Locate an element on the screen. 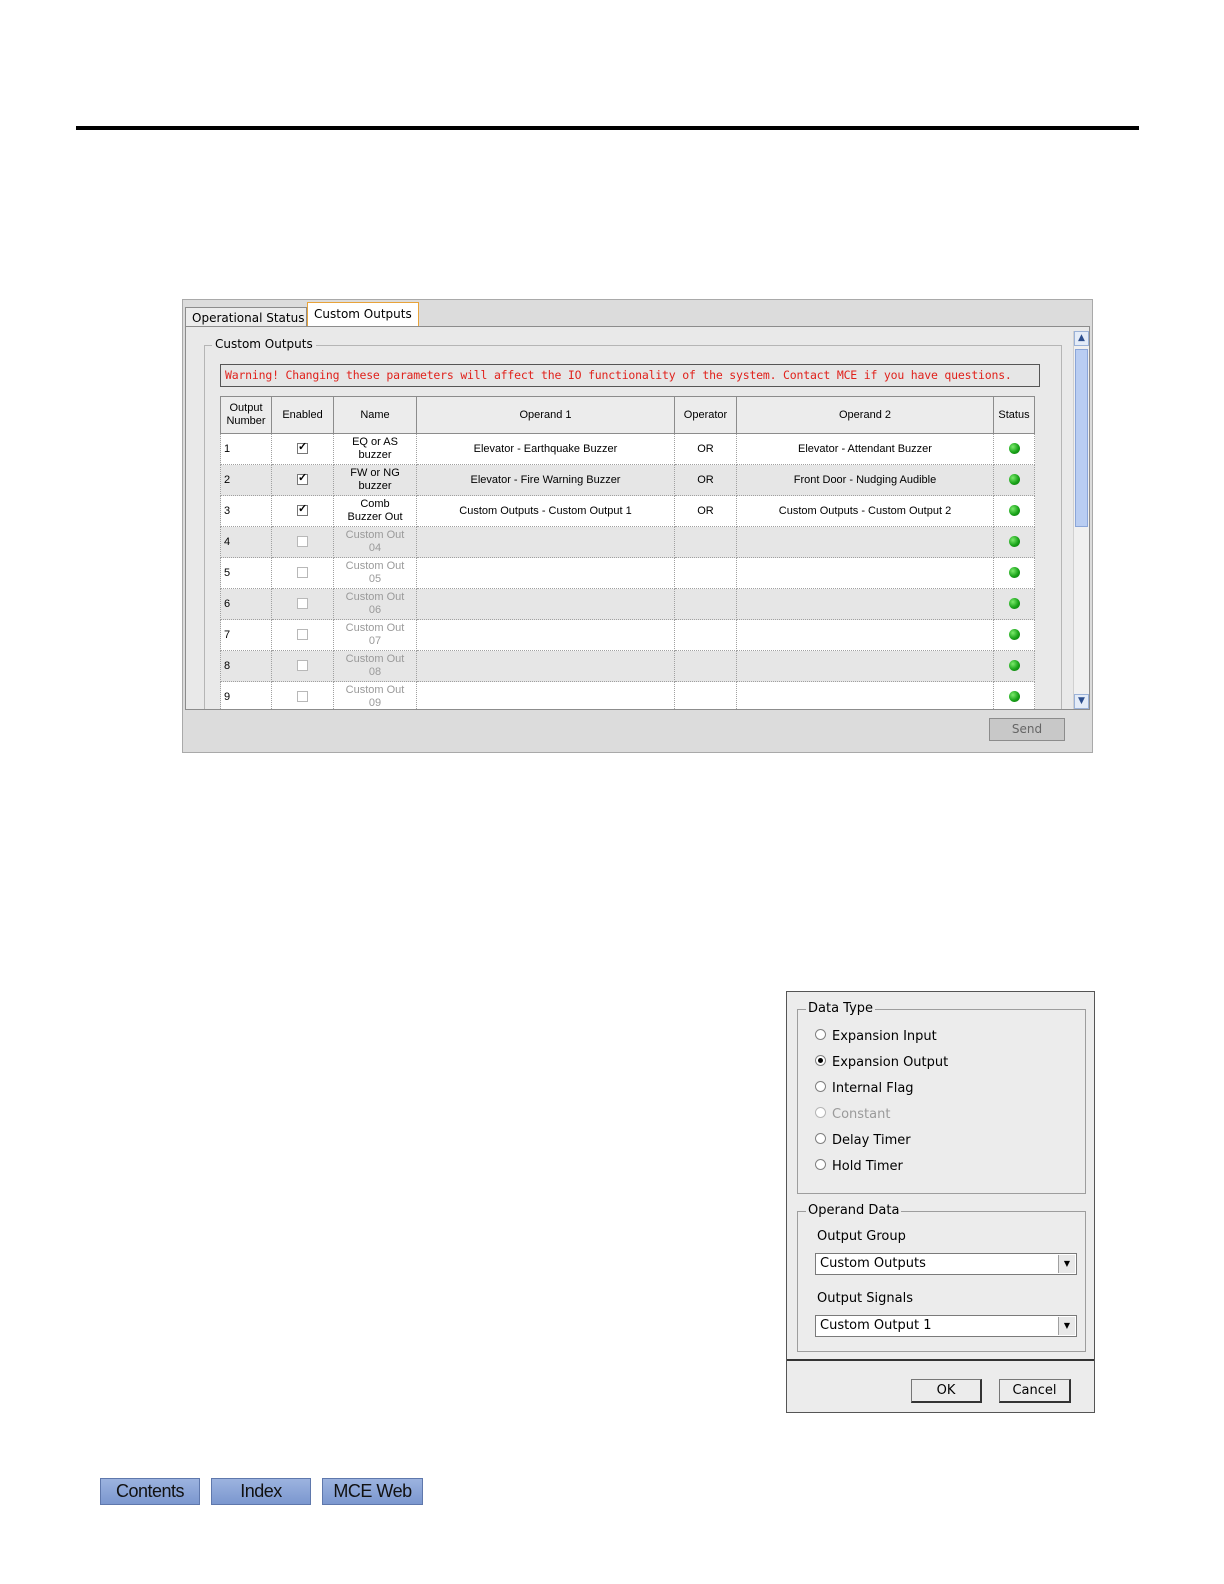  scroll-down-icon: ▼ is located at coordinates (1081, 701).